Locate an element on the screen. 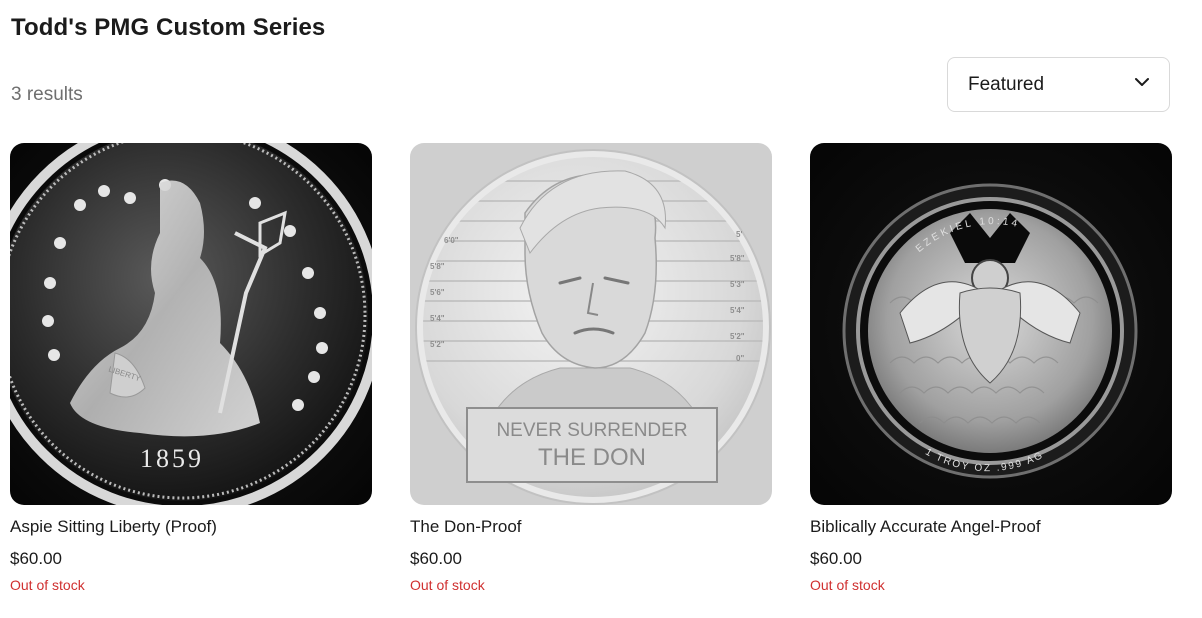  sort-dropdown: Featured is located at coordinates (1058, 84).